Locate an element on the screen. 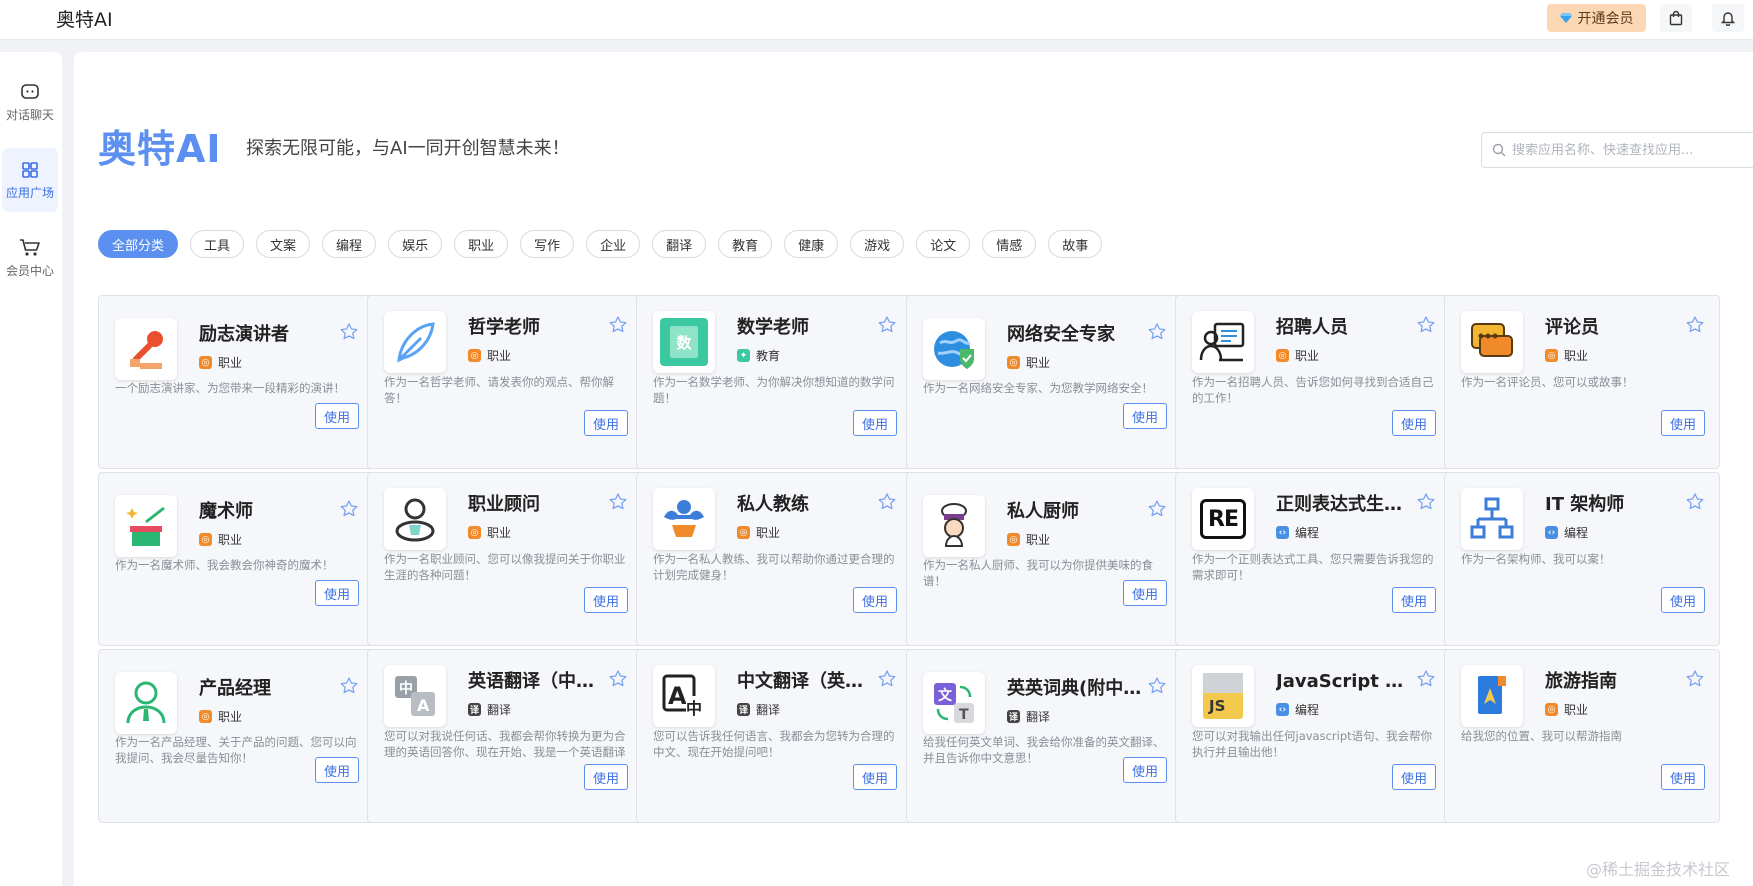  category-chip: 娱乐 is located at coordinates (415, 244).